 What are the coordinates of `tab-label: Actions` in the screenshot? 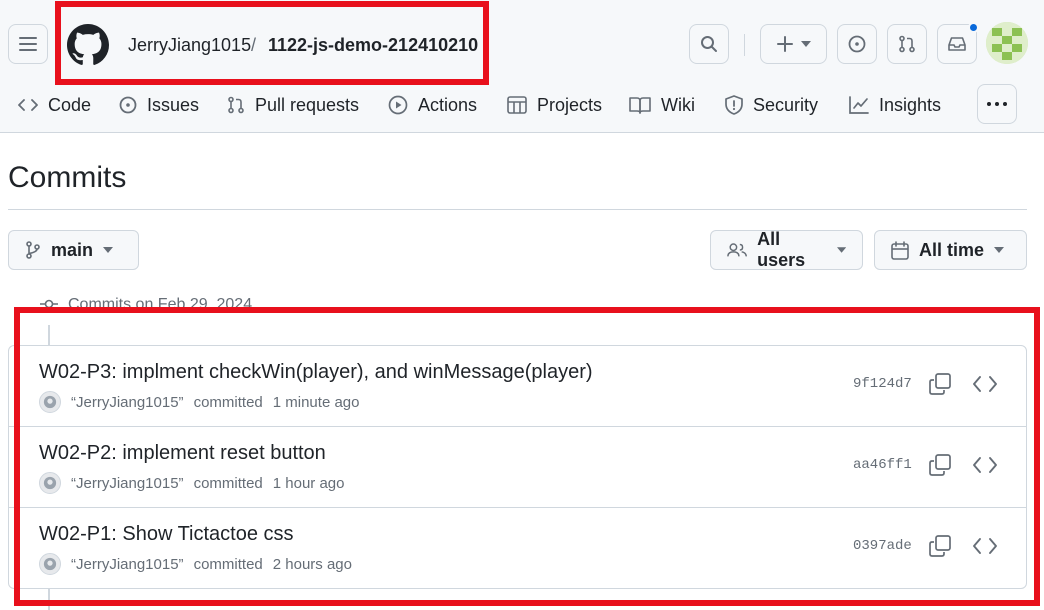 It's located at (448, 104).